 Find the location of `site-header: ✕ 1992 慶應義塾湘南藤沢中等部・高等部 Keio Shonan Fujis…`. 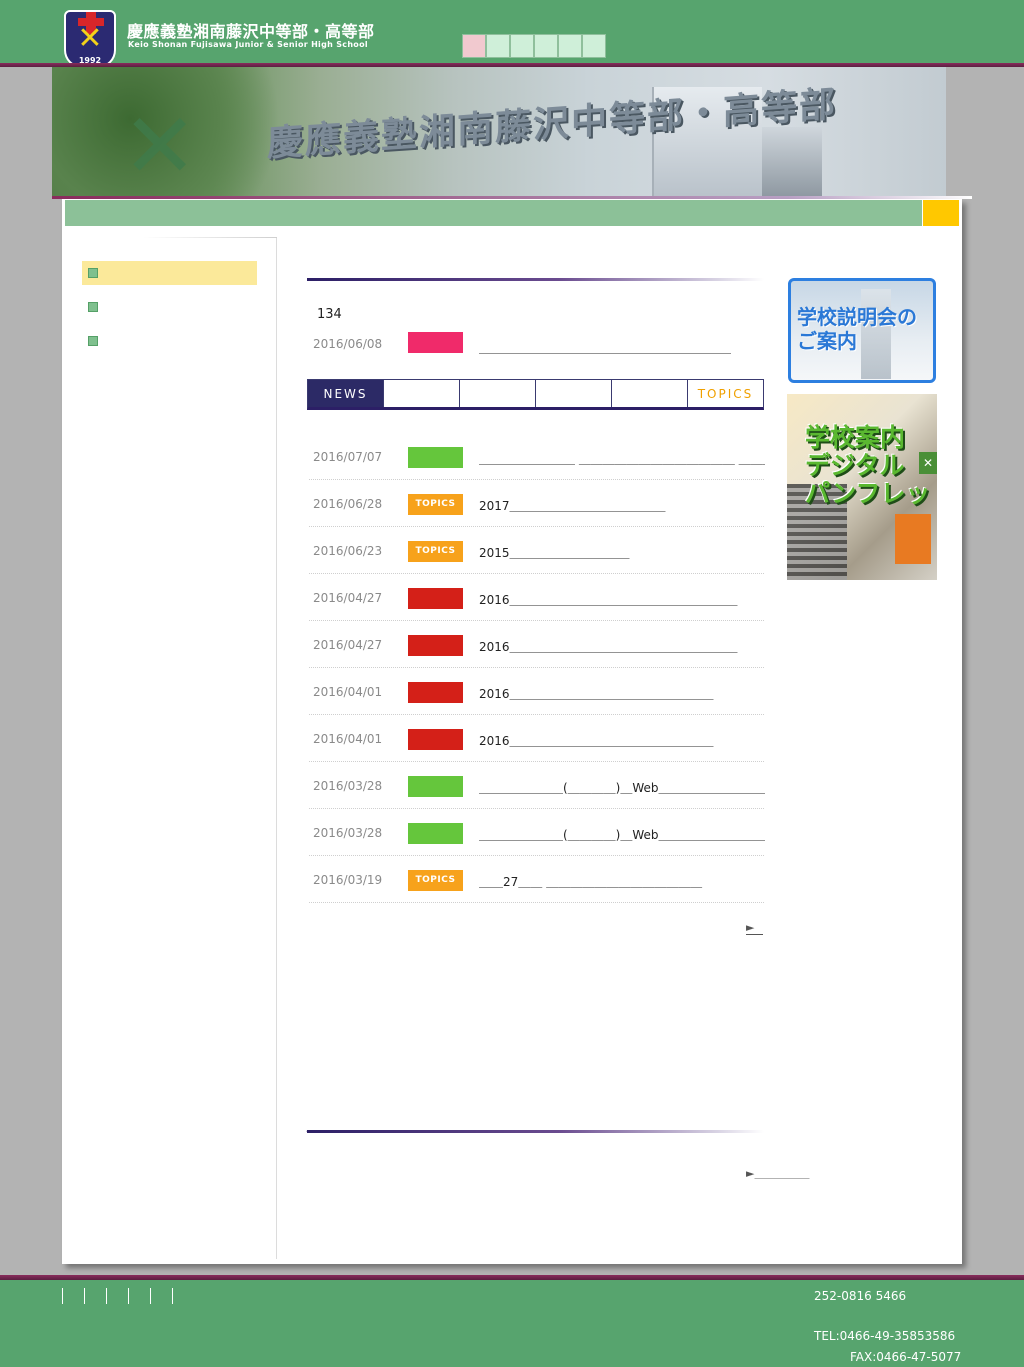

site-header: ✕ 1992 慶應義塾湘南藤沢中等部・高等部 Keio Shonan Fujis… is located at coordinates (512, 34).